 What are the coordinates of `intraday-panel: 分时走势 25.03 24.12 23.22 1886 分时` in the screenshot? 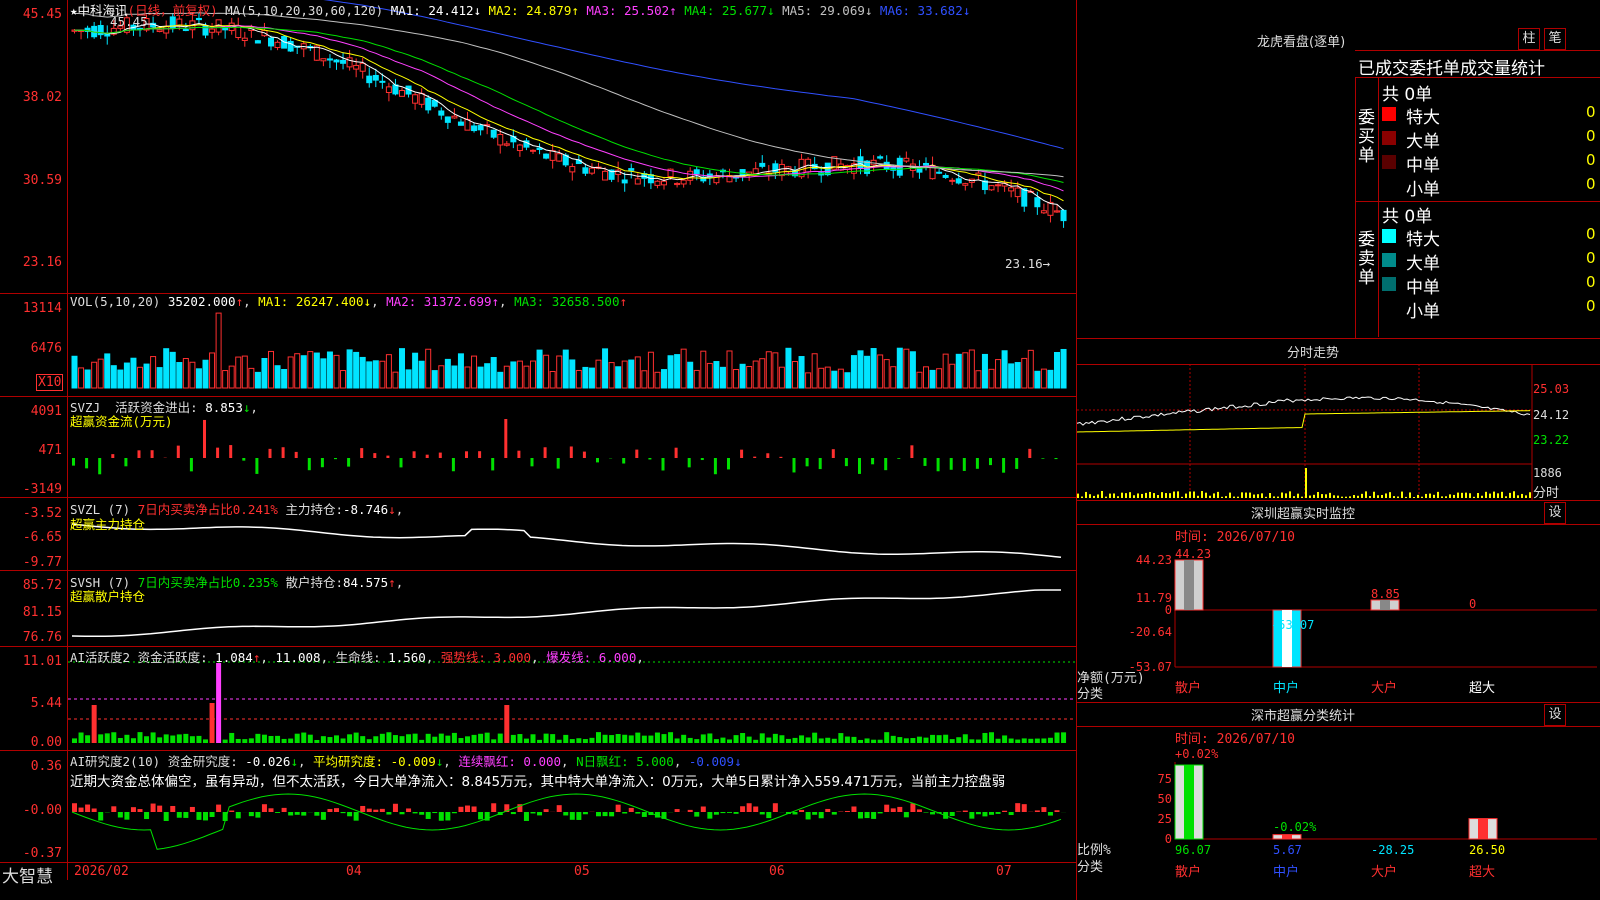 It's located at (1338, 419).